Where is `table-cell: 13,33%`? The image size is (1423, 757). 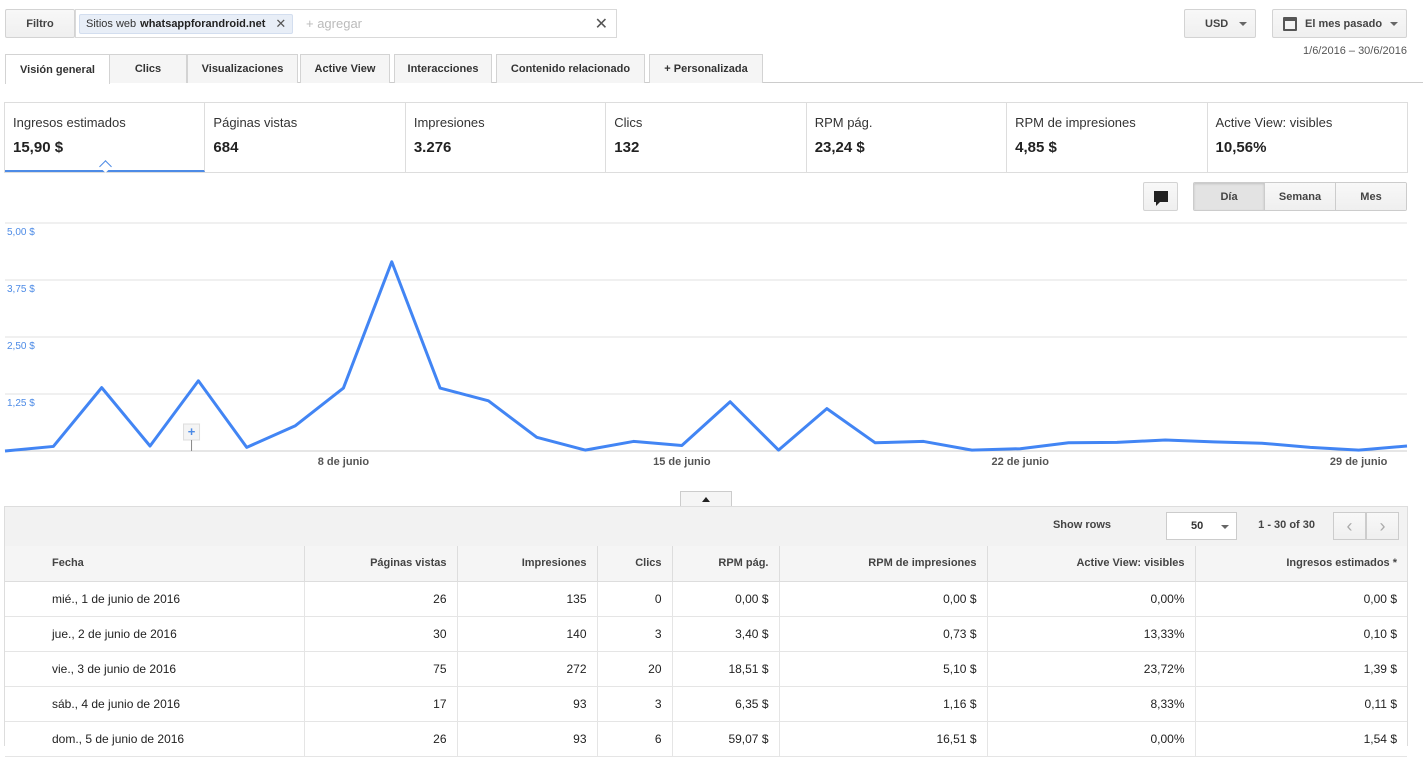 table-cell: 13,33% is located at coordinates (1091, 634).